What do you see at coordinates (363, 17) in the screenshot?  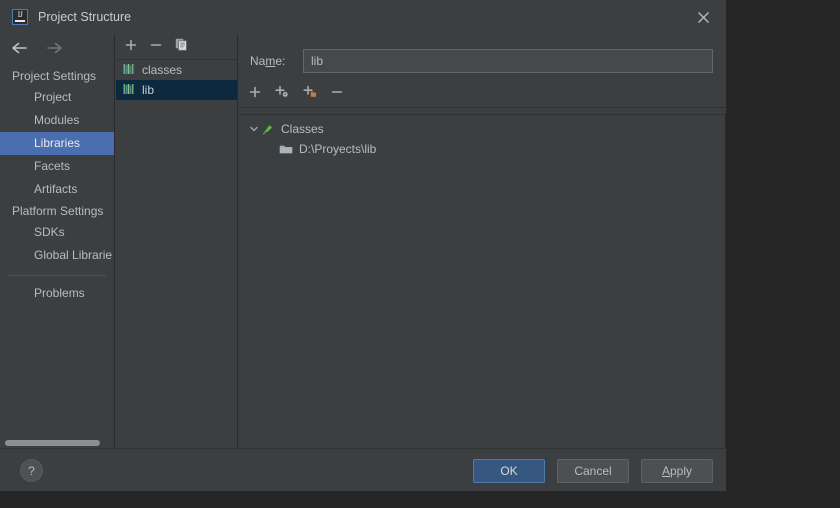 I see `title-bar: IJ Project Structure` at bounding box center [363, 17].